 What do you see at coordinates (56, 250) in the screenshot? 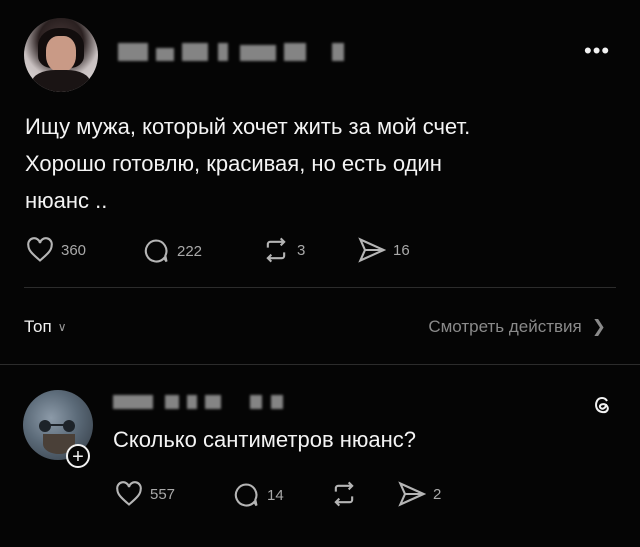
I see `like-button: 360` at bounding box center [56, 250].